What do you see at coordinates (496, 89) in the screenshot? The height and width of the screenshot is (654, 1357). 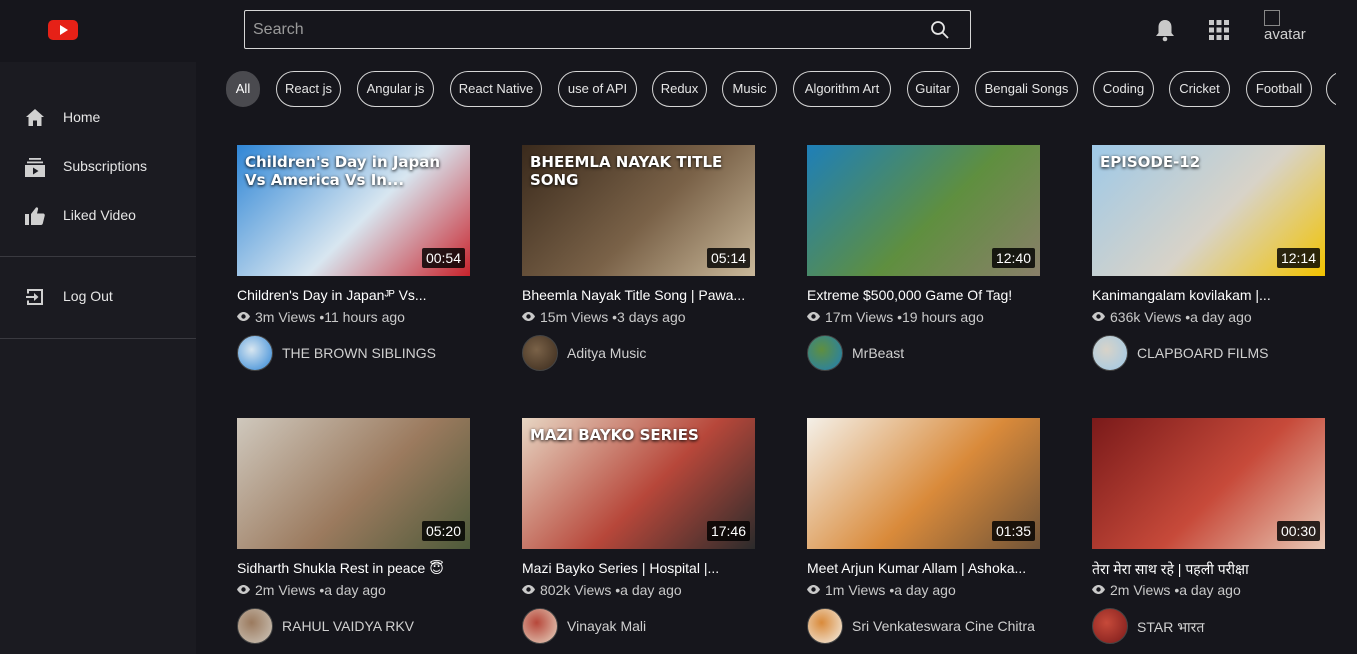 I see `chip-react-native: React Native` at bounding box center [496, 89].